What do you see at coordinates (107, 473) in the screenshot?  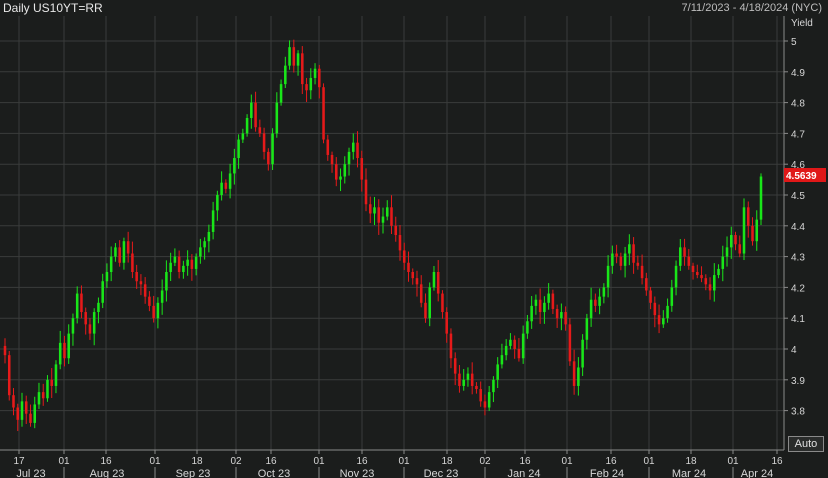 I see `x-month-label: Aug 23` at bounding box center [107, 473].